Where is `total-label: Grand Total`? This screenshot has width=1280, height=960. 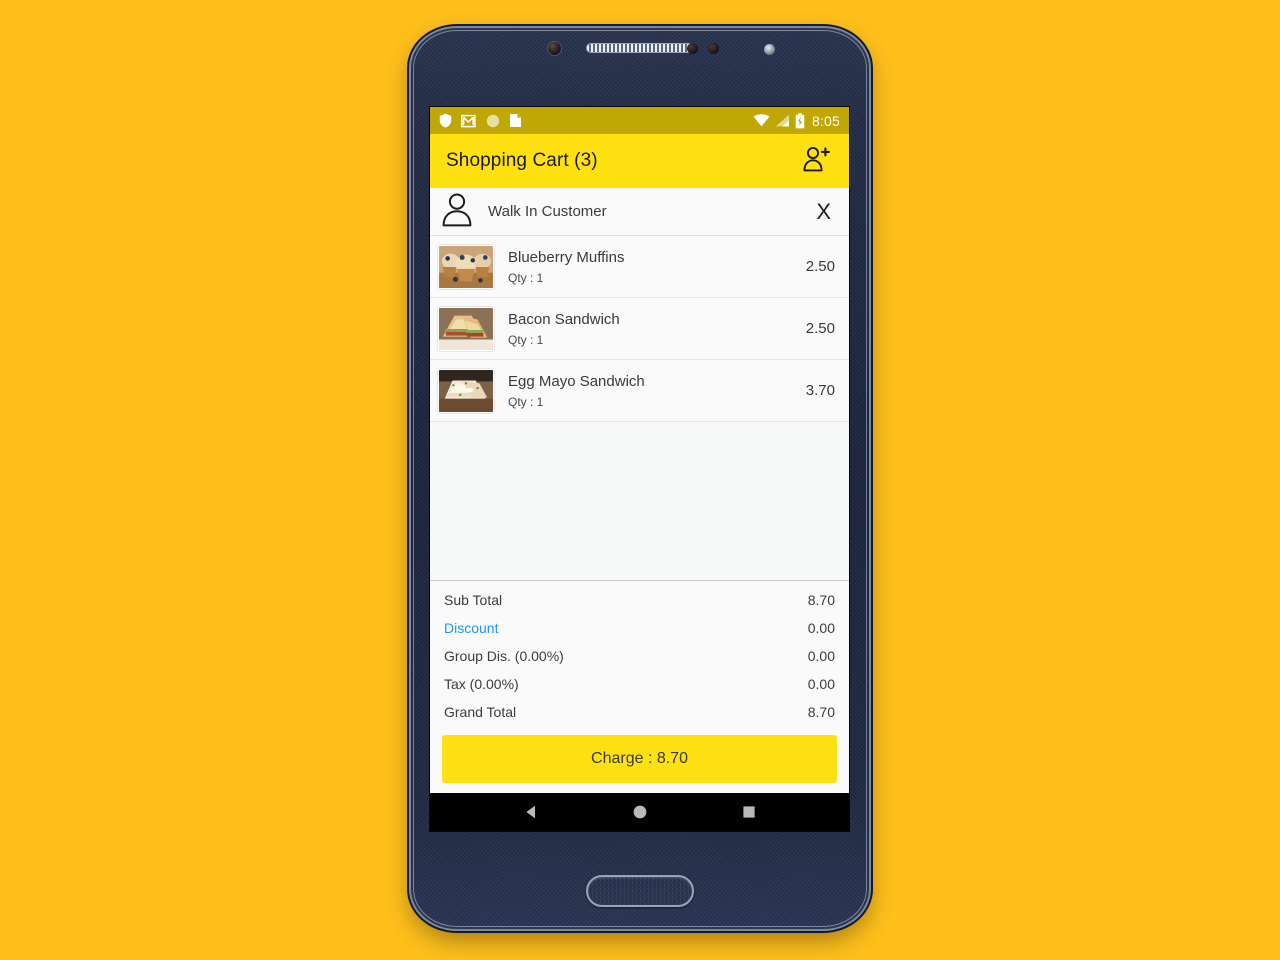
total-label: Grand Total is located at coordinates (480, 712).